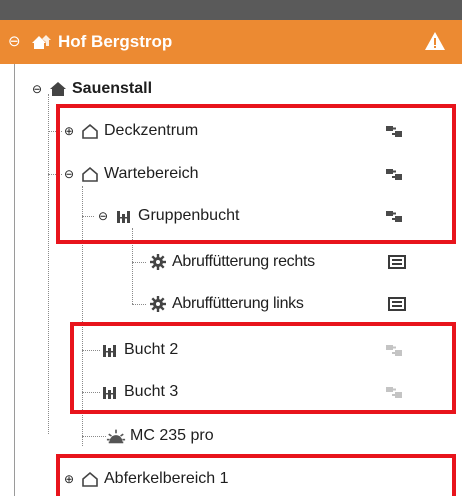  What do you see at coordinates (243, 261) in the screenshot?
I see `tree-node-label: Abruffütterung rechts` at bounding box center [243, 261].